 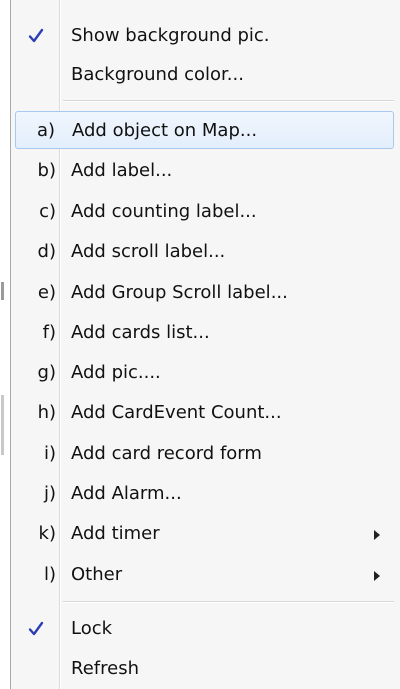 What do you see at coordinates (49, 453) in the screenshot?
I see `menu-item-key: i)` at bounding box center [49, 453].